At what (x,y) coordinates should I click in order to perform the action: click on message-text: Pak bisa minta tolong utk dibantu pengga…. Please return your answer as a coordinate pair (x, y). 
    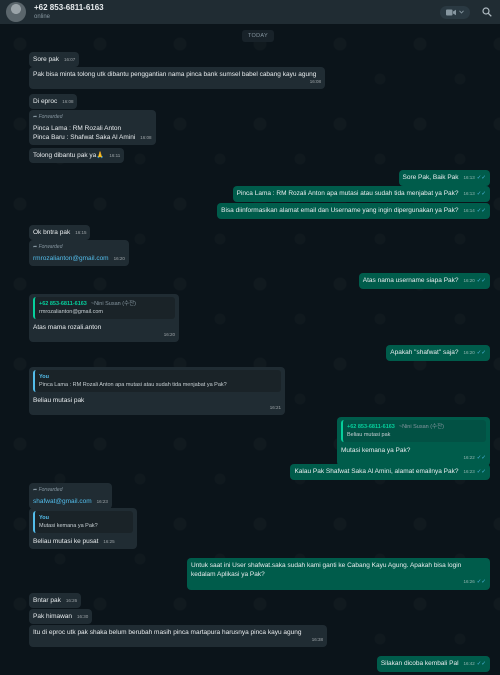
    Looking at the image, I should click on (175, 74).